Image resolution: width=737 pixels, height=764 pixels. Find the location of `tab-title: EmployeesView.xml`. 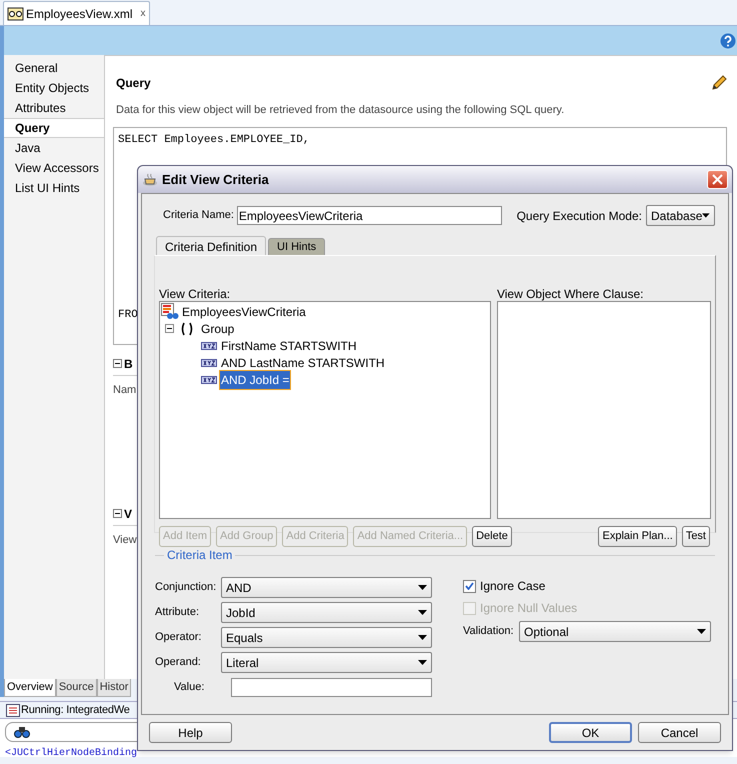

tab-title: EmployeesView.xml is located at coordinates (79, 14).